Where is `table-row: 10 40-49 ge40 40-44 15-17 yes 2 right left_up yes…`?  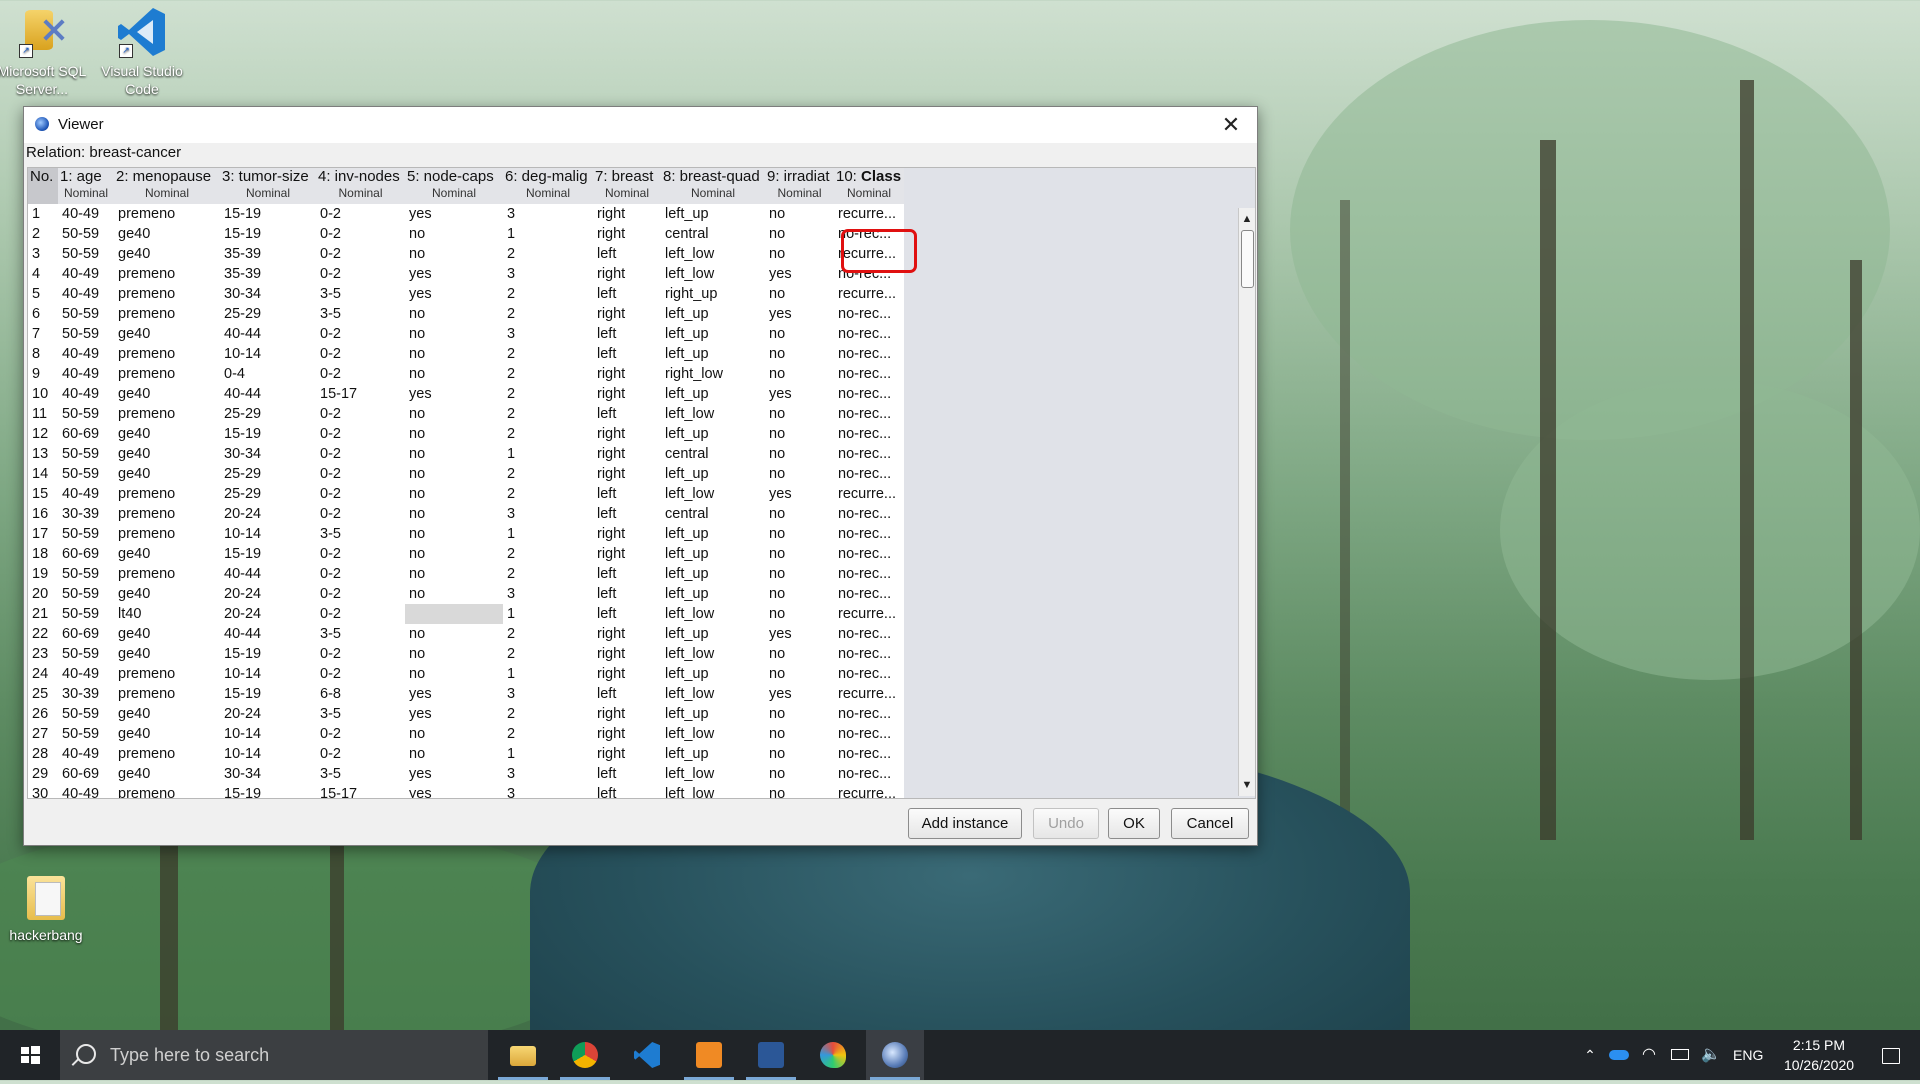
table-row: 10 40-49 ge40 40-44 15-17 yes 2 right left_up yes… is located at coordinates (638, 394).